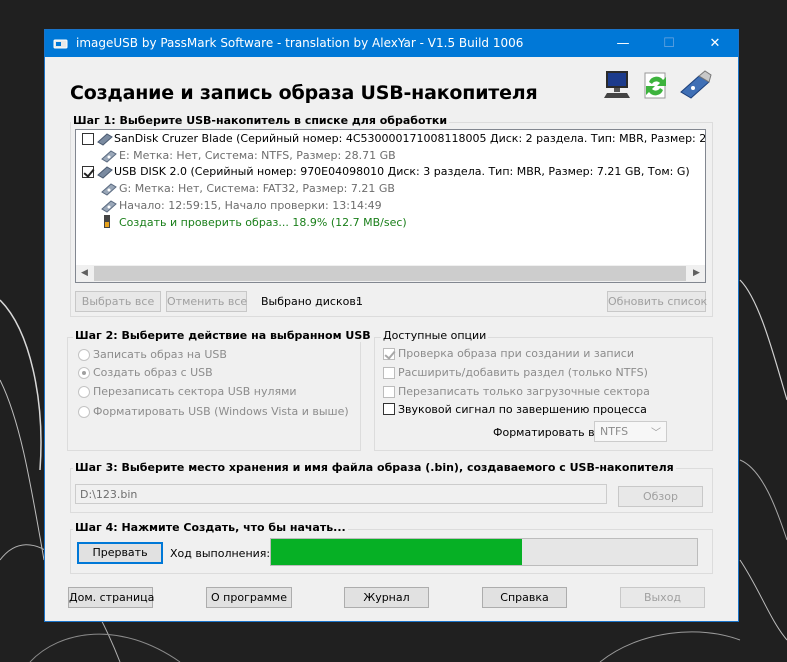 Image resolution: width=787 pixels, height=662 pixels. Describe the element at coordinates (656, 433) in the screenshot. I see `chevron-down-icon: ﹀` at that location.